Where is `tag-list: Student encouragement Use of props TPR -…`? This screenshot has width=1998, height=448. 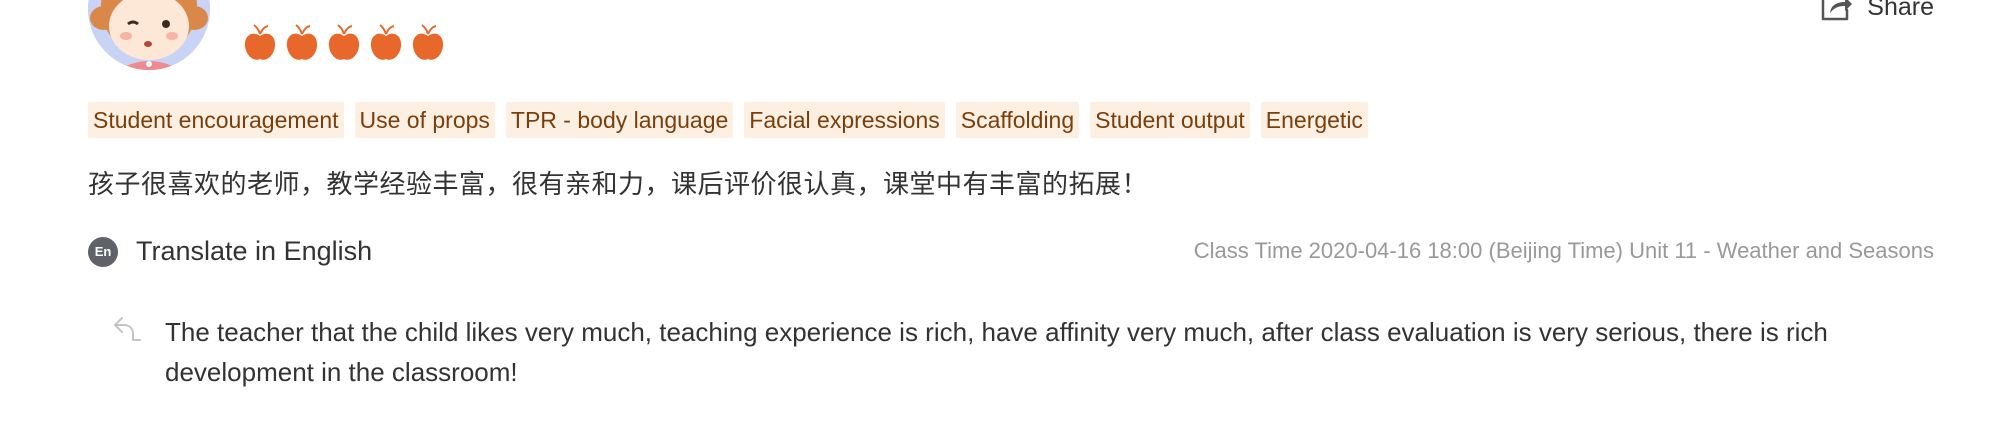
tag-list: Student encouragement Use of props TPR -… is located at coordinates (728, 120).